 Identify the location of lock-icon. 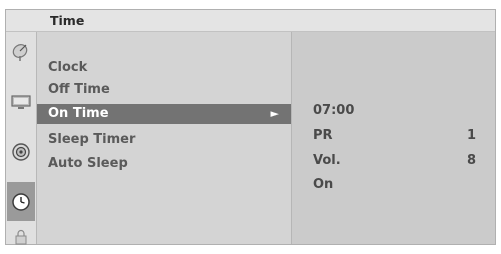
(21, 237).